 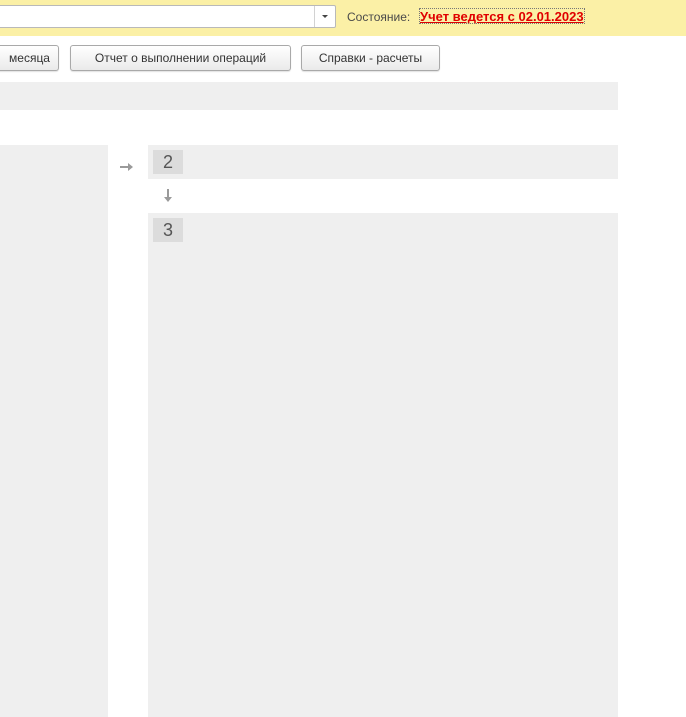 I want to click on step-2-block: 2, so click(x=383, y=162).